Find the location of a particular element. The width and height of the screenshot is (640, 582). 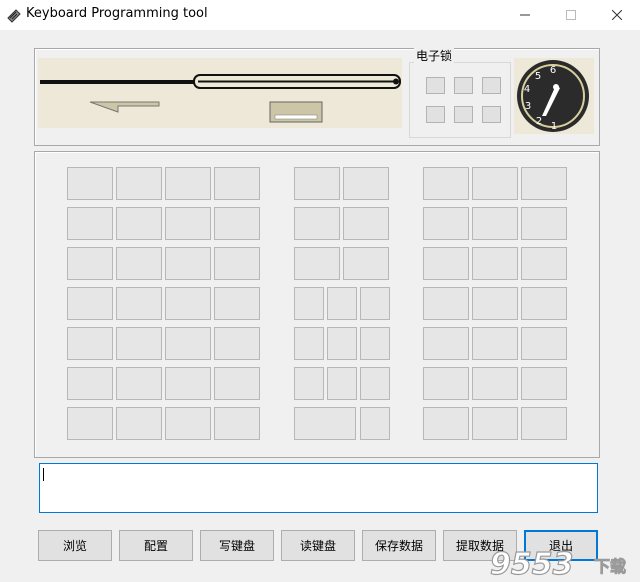

key-right-r7-c3 is located at coordinates (544, 423).